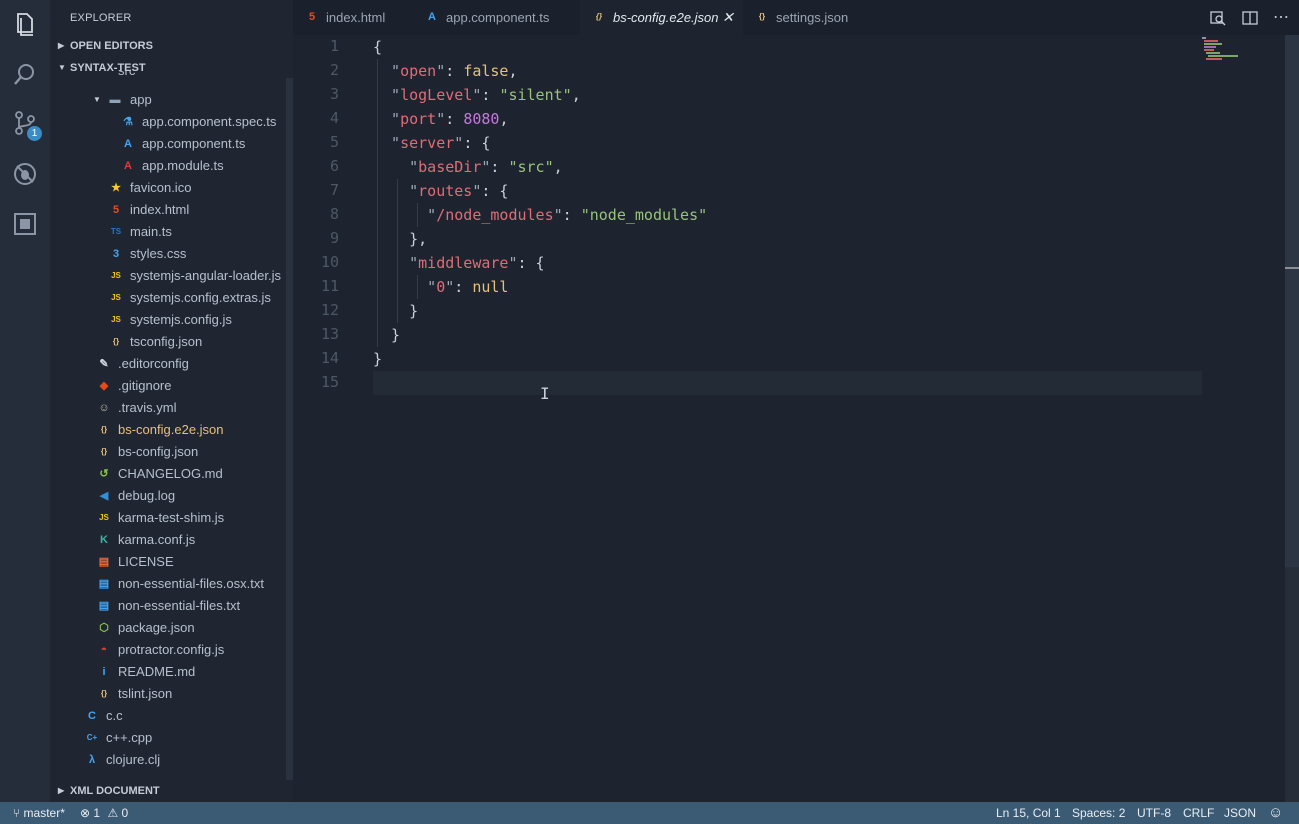  I want to click on typescript-icon: TS, so click(116, 231).